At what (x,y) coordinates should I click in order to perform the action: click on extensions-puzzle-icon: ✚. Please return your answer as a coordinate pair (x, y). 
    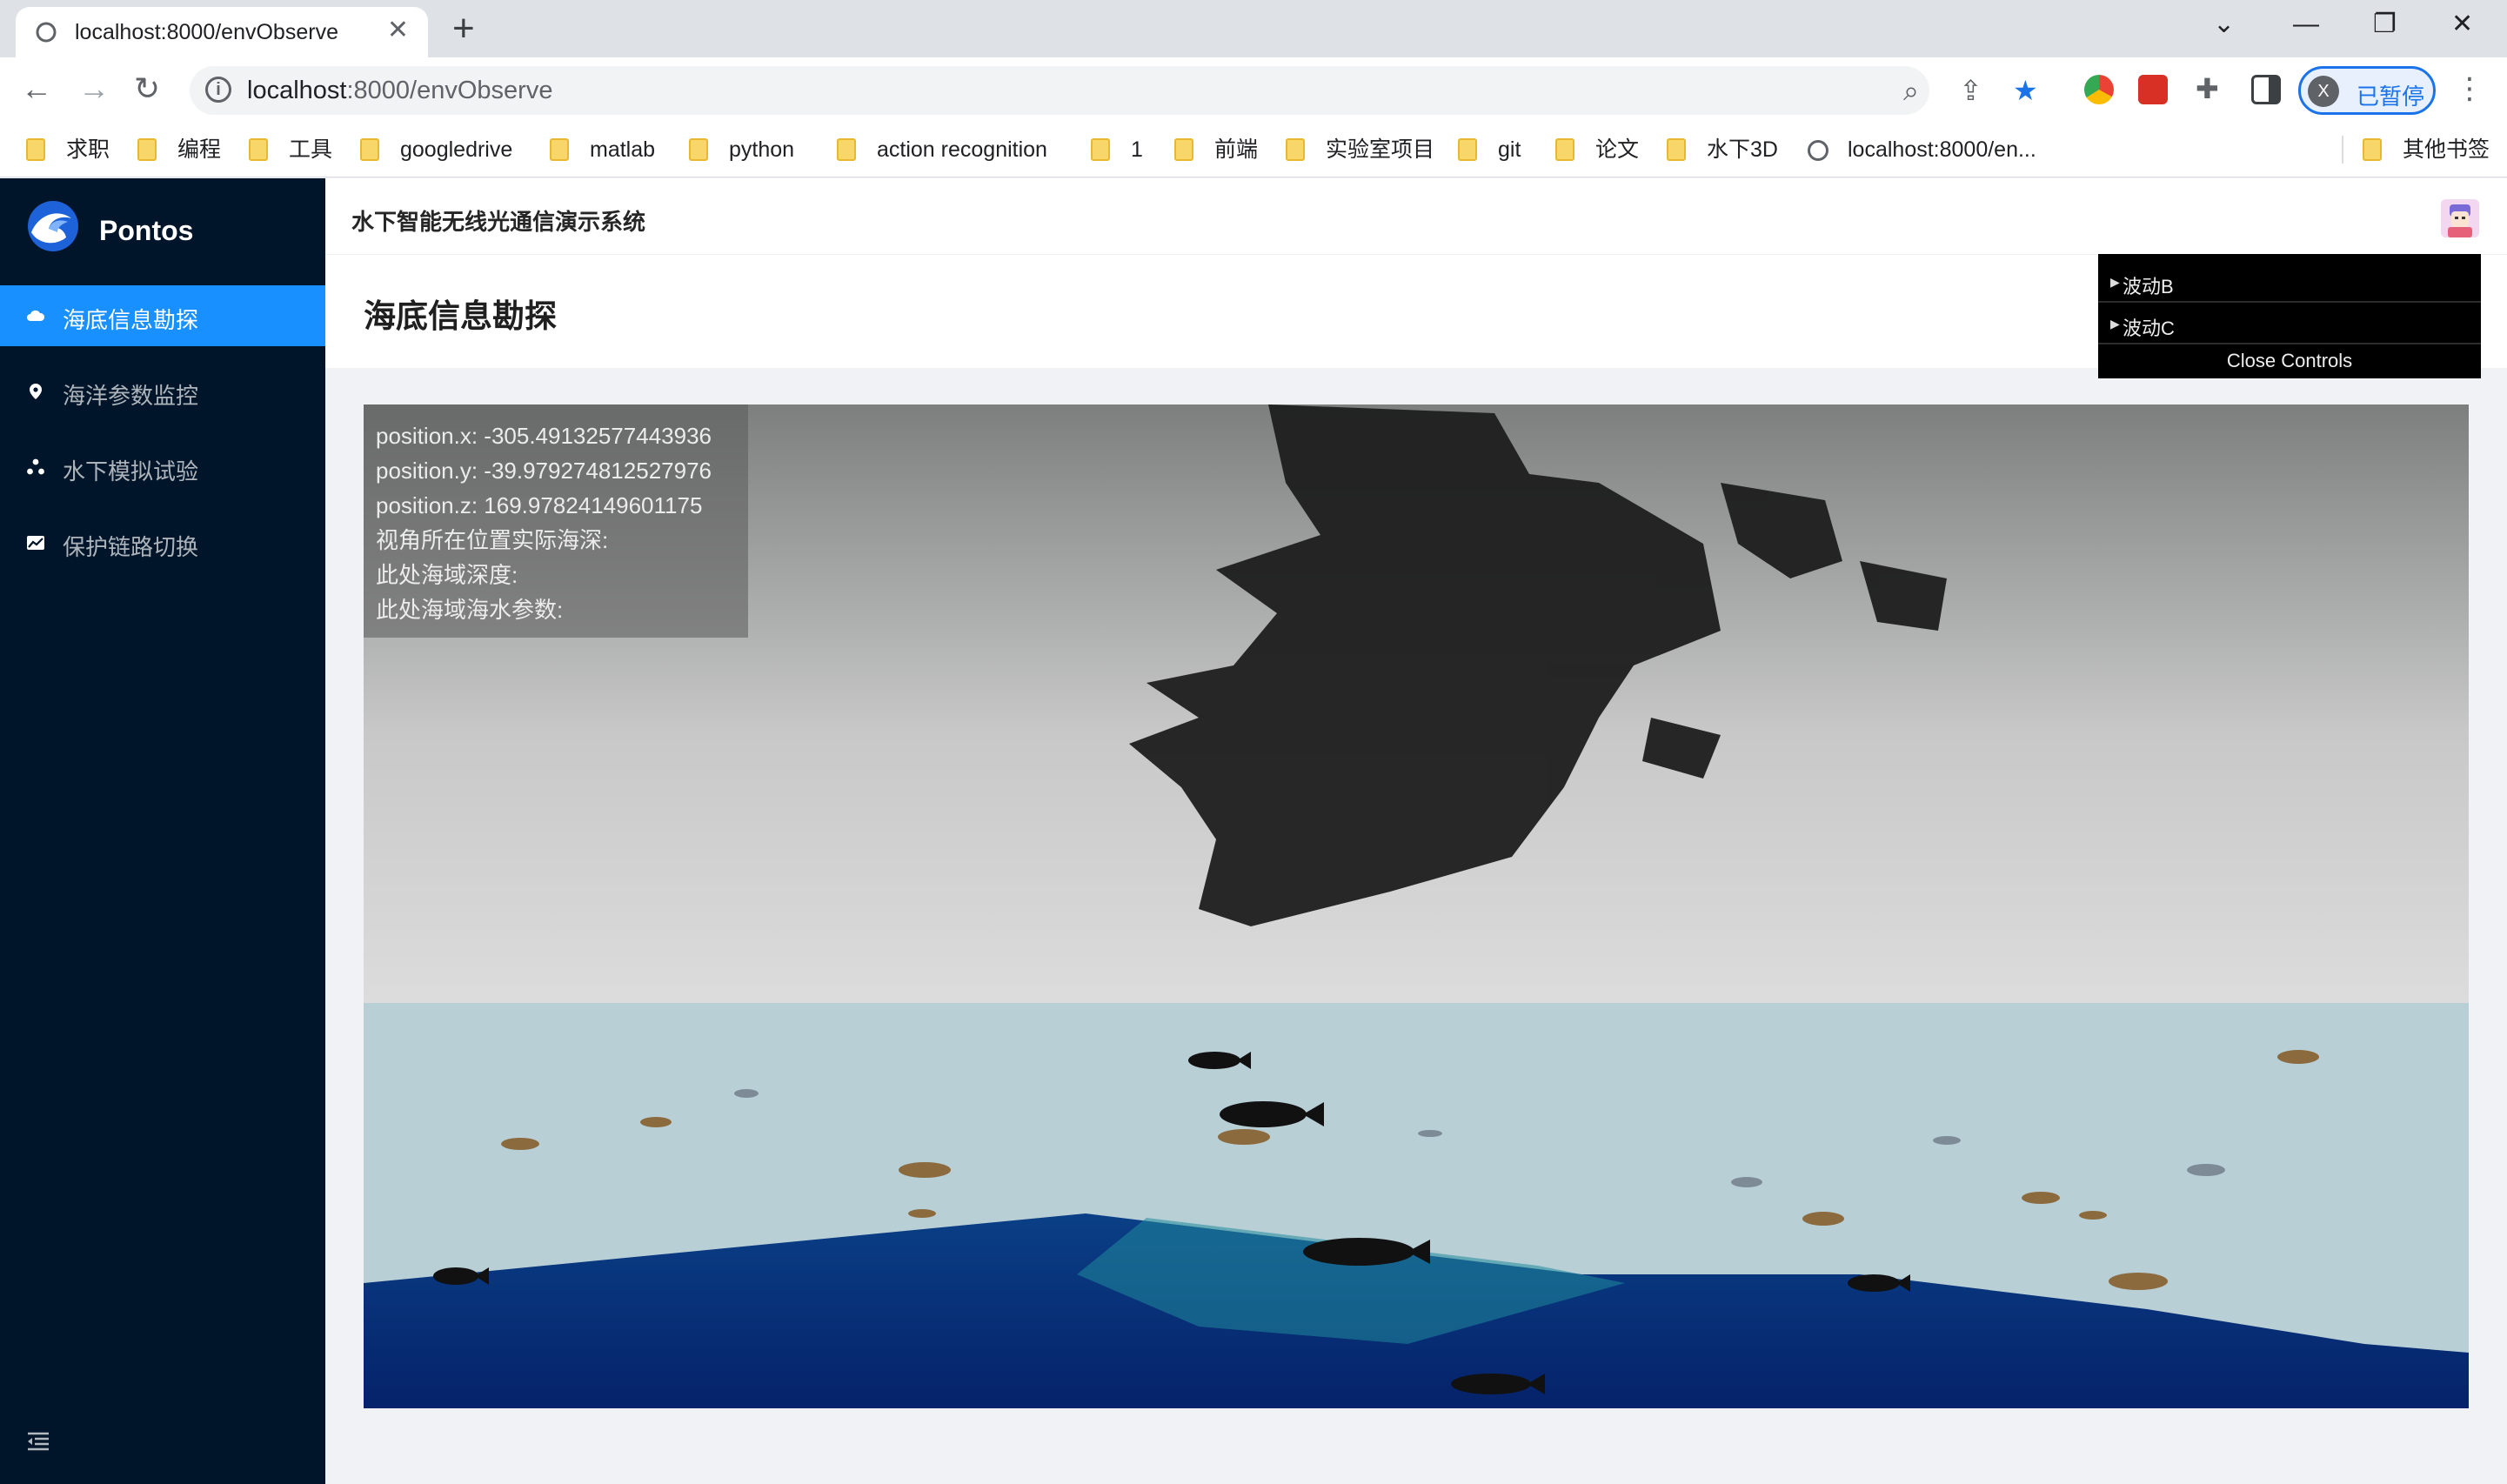
    Looking at the image, I should click on (2207, 88).